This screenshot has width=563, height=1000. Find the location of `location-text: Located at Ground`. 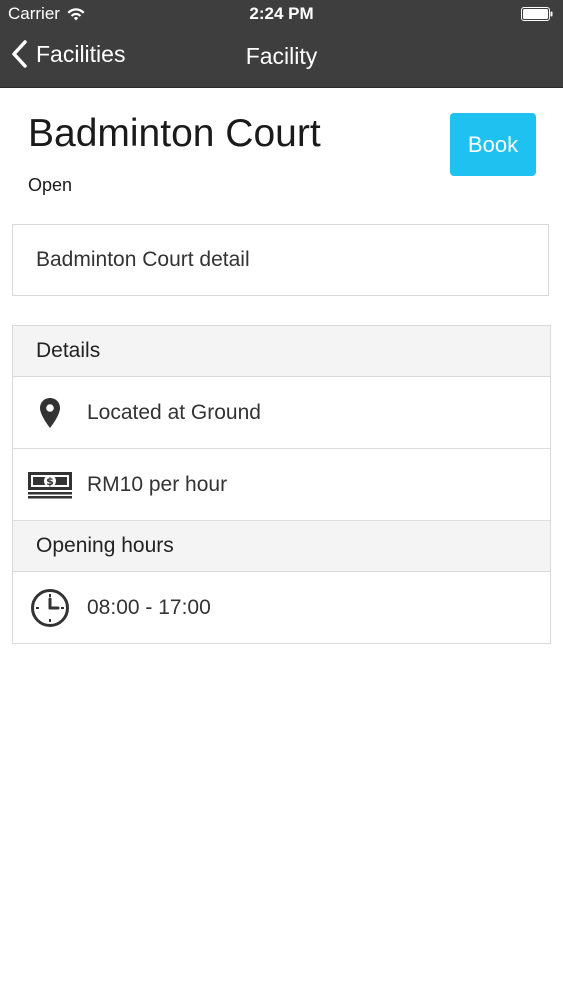

location-text: Located at Ground is located at coordinates (174, 412).